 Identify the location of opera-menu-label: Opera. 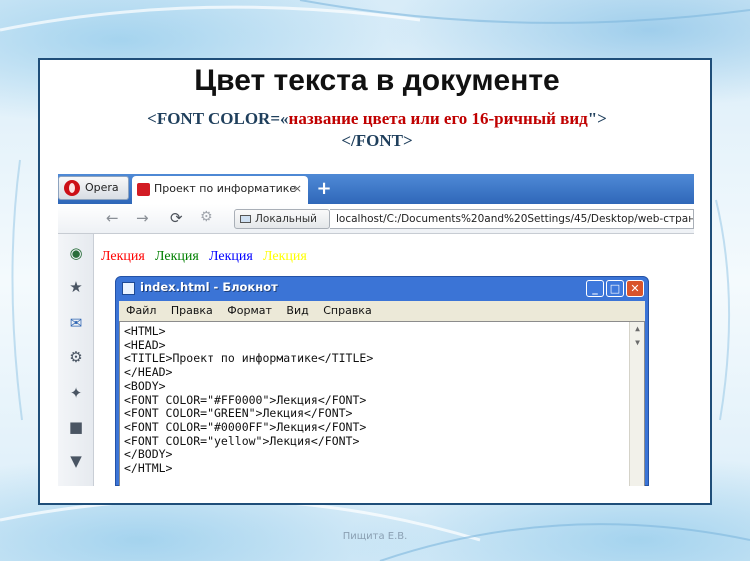
(102, 187).